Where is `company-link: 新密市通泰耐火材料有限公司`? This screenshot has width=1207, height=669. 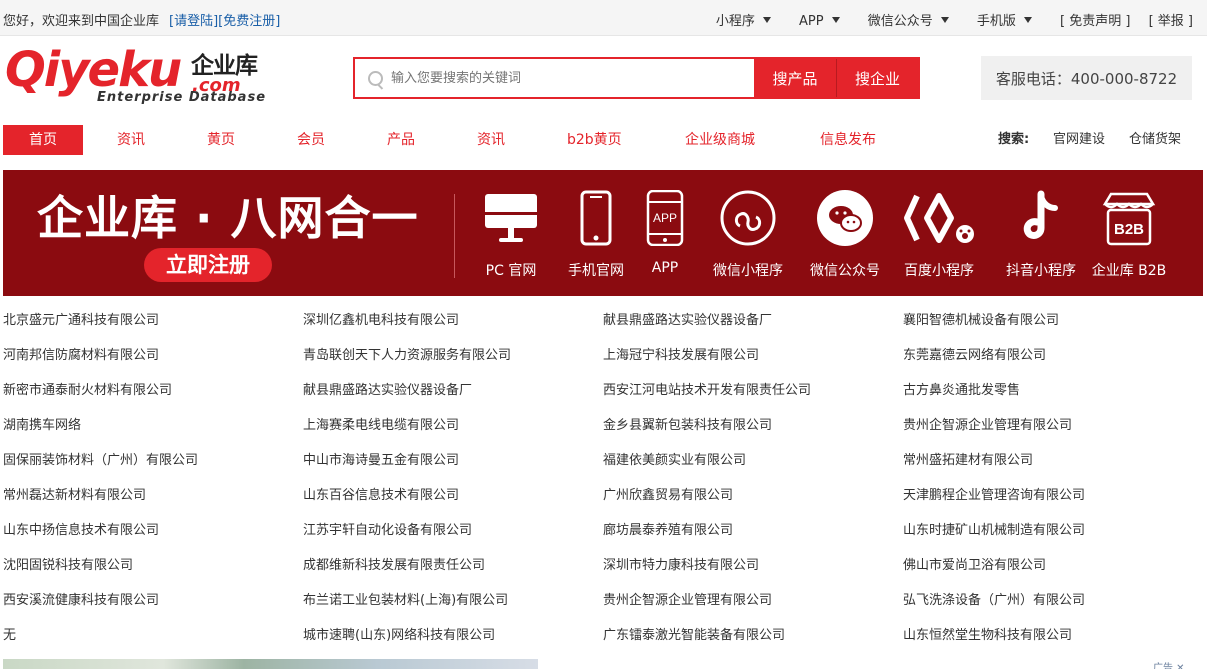 company-link: 新密市通泰耐火材料有限公司 is located at coordinates (87, 388).